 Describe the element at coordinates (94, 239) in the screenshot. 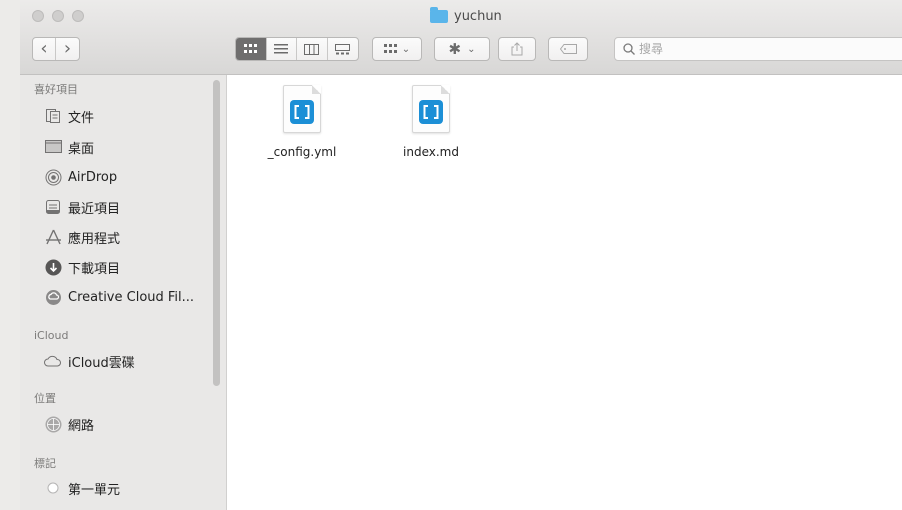

I see `sidebar-item-label: 應用程式` at that location.